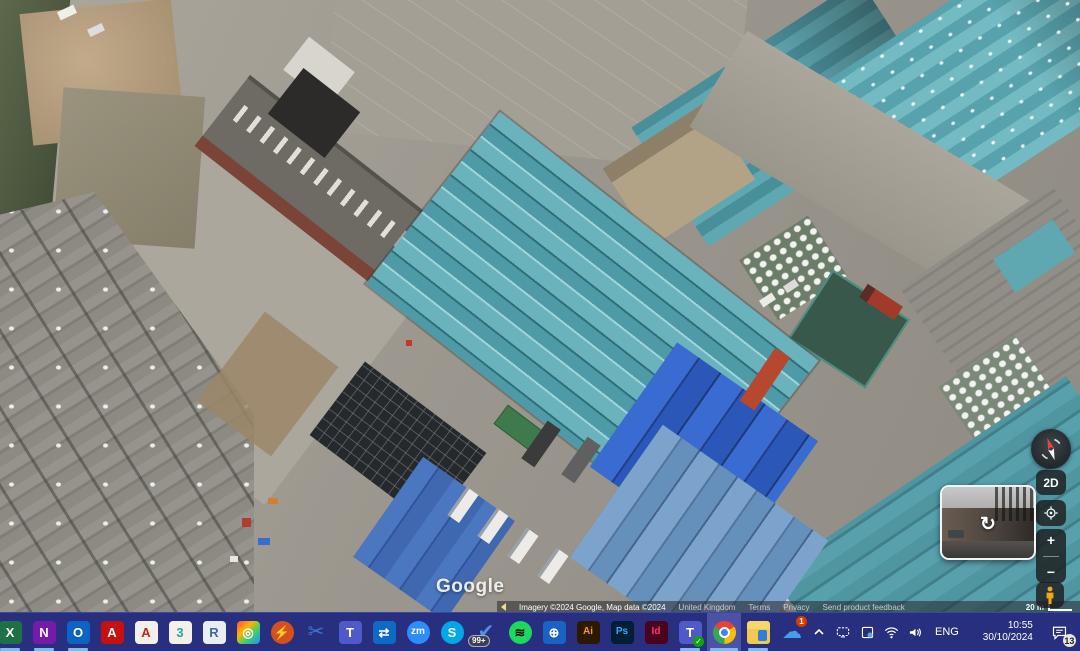 Image resolution: width=1080 pixels, height=651 pixels. Describe the element at coordinates (947, 632) in the screenshot. I see `language-indicator: ENG` at that location.